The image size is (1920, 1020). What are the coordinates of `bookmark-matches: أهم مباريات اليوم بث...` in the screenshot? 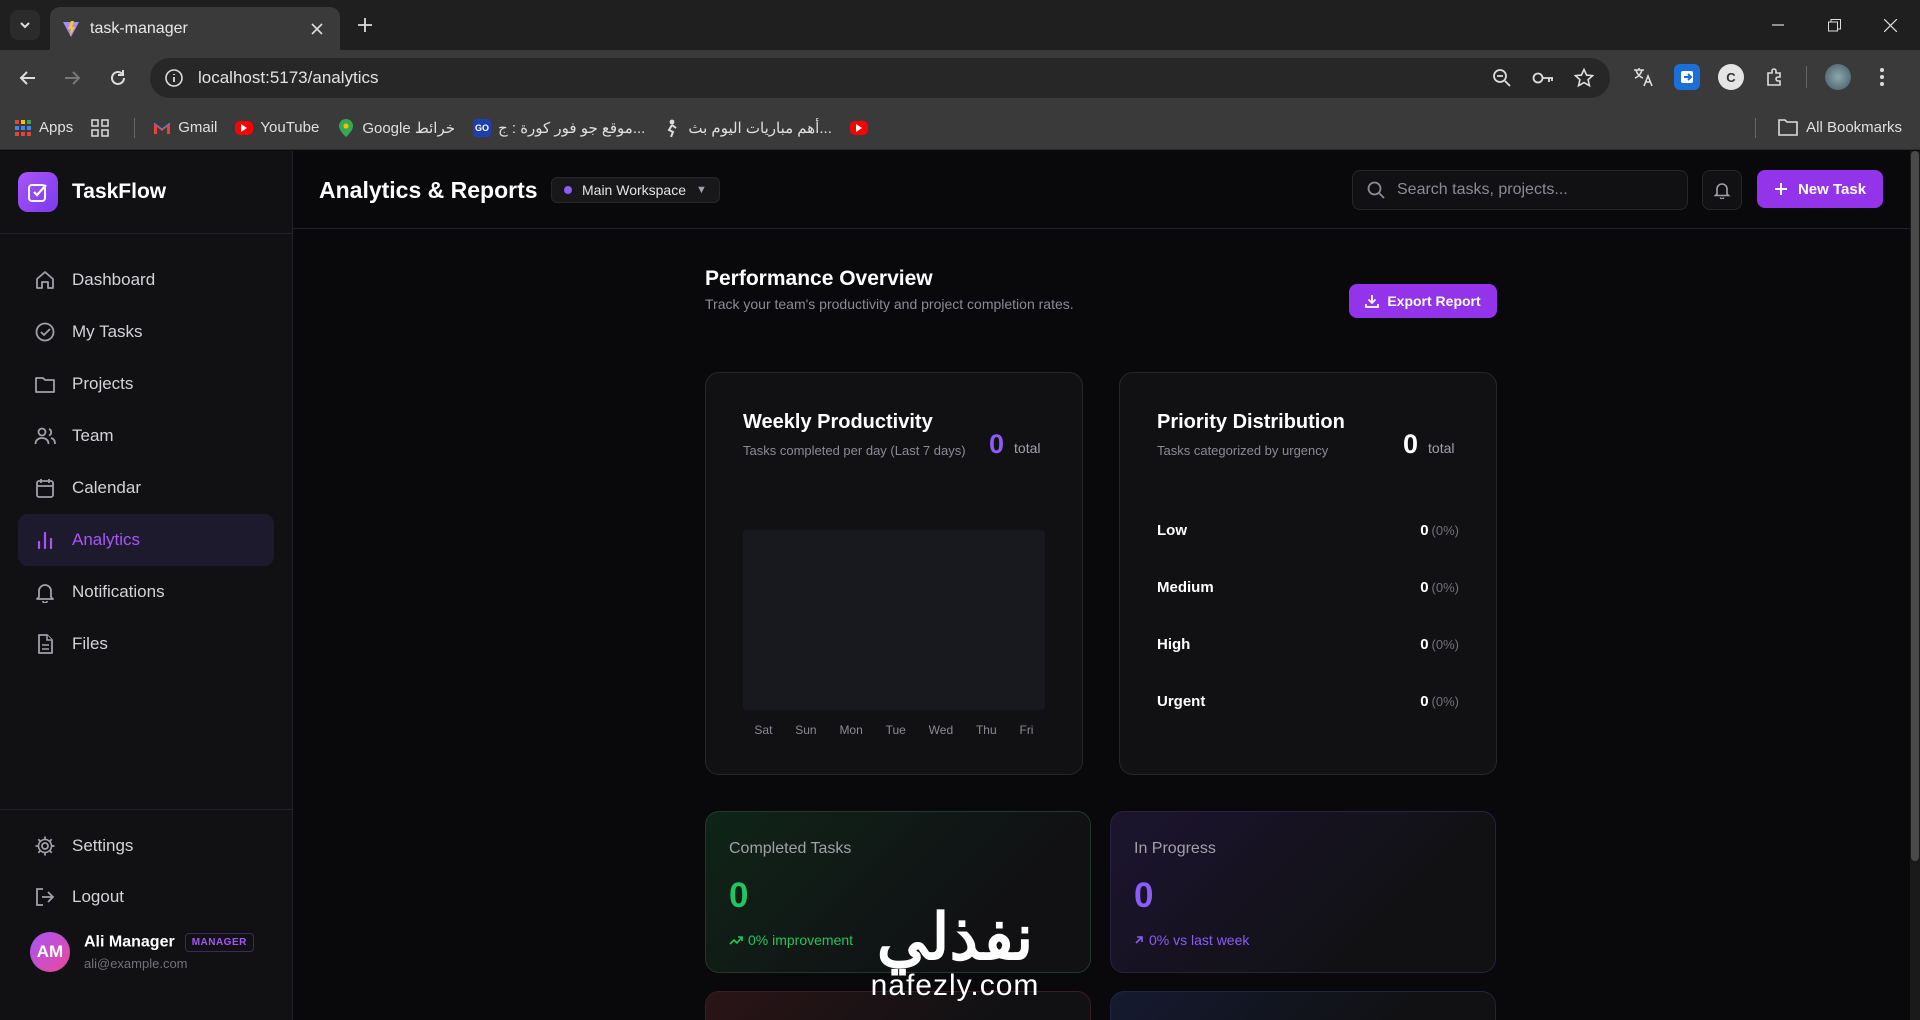 It's located at (747, 128).